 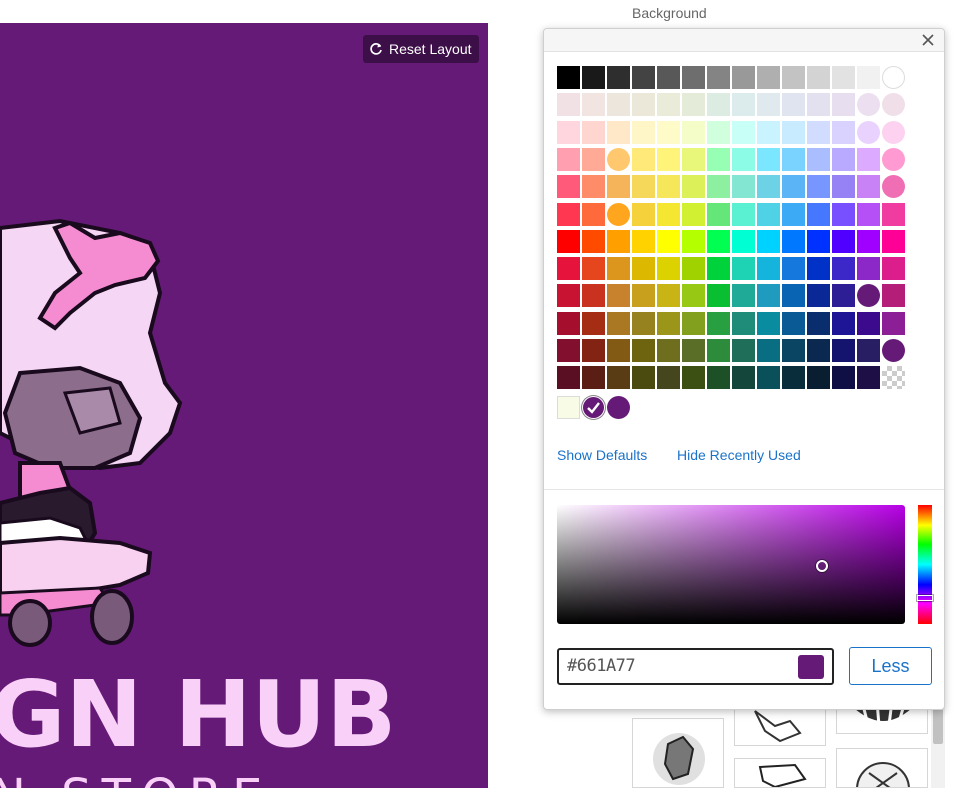 What do you see at coordinates (938, 724) in the screenshot?
I see `thumbnail-scrollbar-thumb` at bounding box center [938, 724].